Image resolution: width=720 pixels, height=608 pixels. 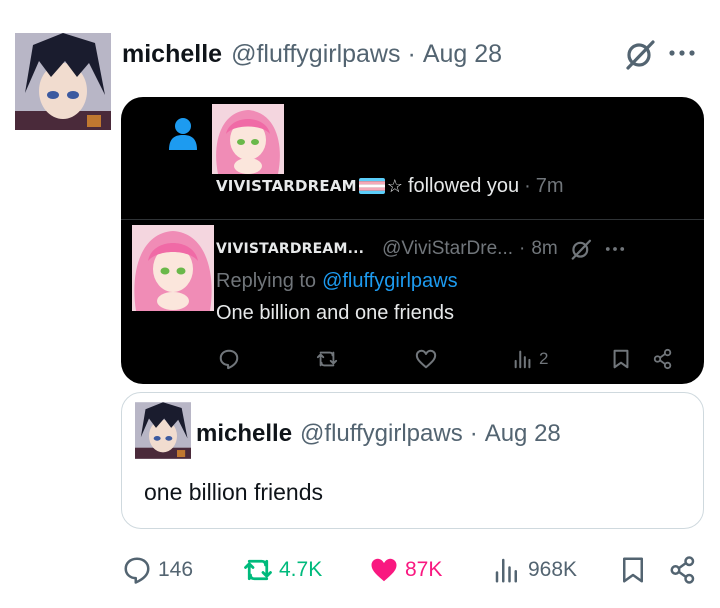 What do you see at coordinates (463, 185) in the screenshot?
I see `follow-action-text: followed you` at bounding box center [463, 185].